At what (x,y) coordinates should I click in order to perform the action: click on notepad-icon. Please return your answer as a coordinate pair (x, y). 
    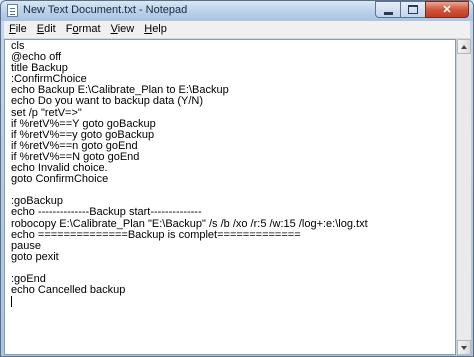
    Looking at the image, I should click on (12, 10).